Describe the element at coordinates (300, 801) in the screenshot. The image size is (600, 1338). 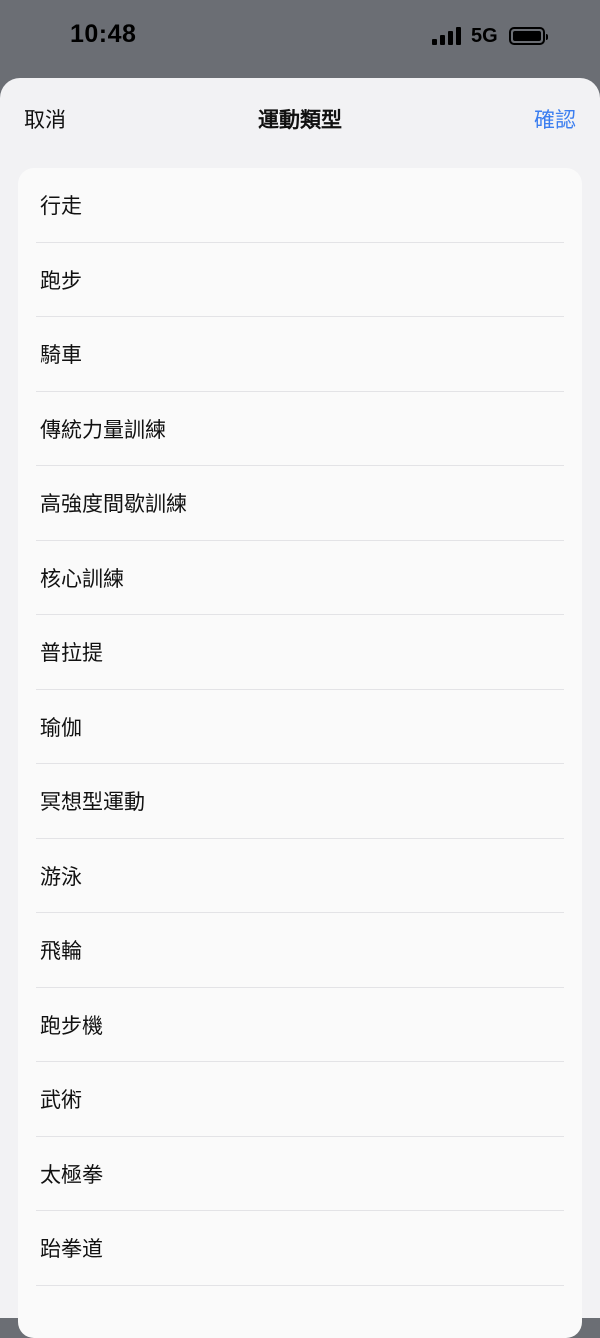
I see `list-item-mind-body: 冥想型運動` at that location.